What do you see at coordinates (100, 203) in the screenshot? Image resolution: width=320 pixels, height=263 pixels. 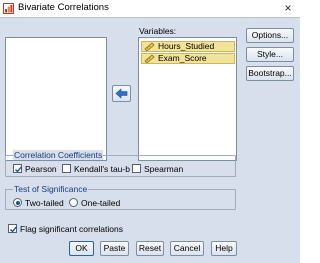 I see `one-tailed-label: One-tailed` at bounding box center [100, 203].